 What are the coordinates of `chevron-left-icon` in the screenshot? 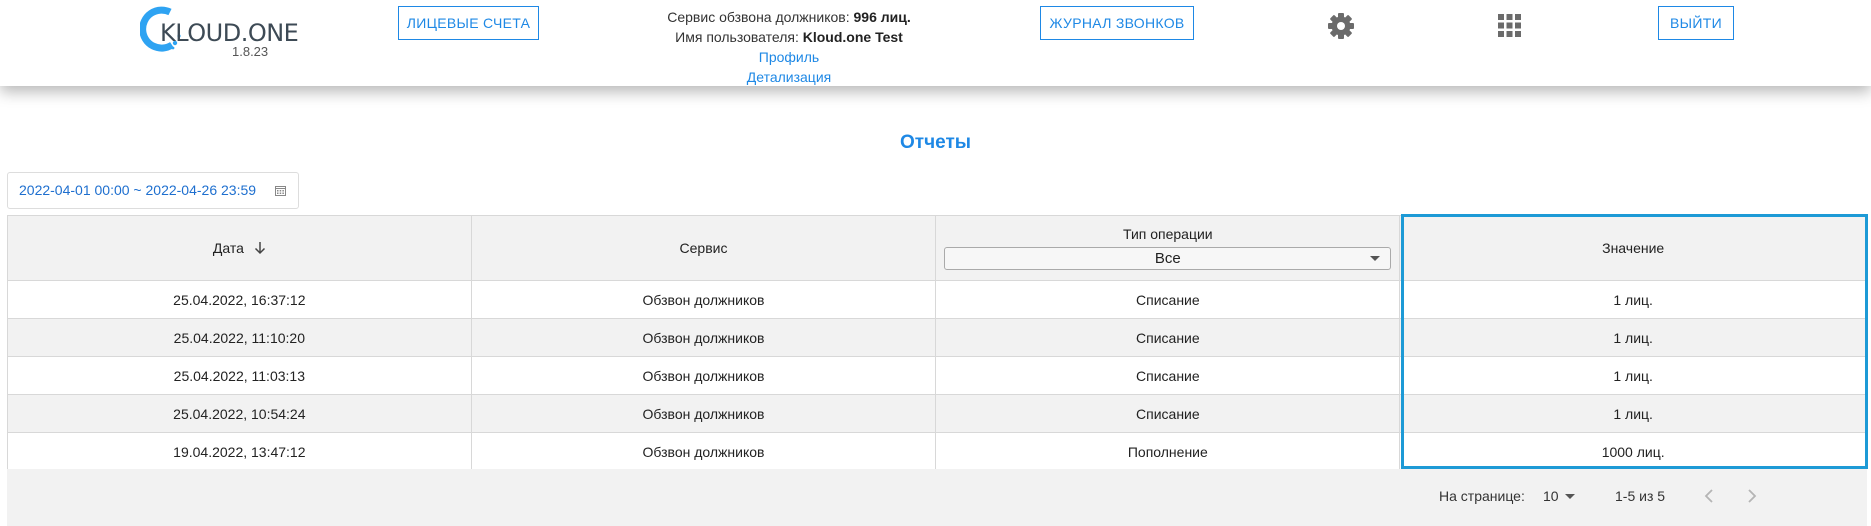 It's located at (1710, 496).